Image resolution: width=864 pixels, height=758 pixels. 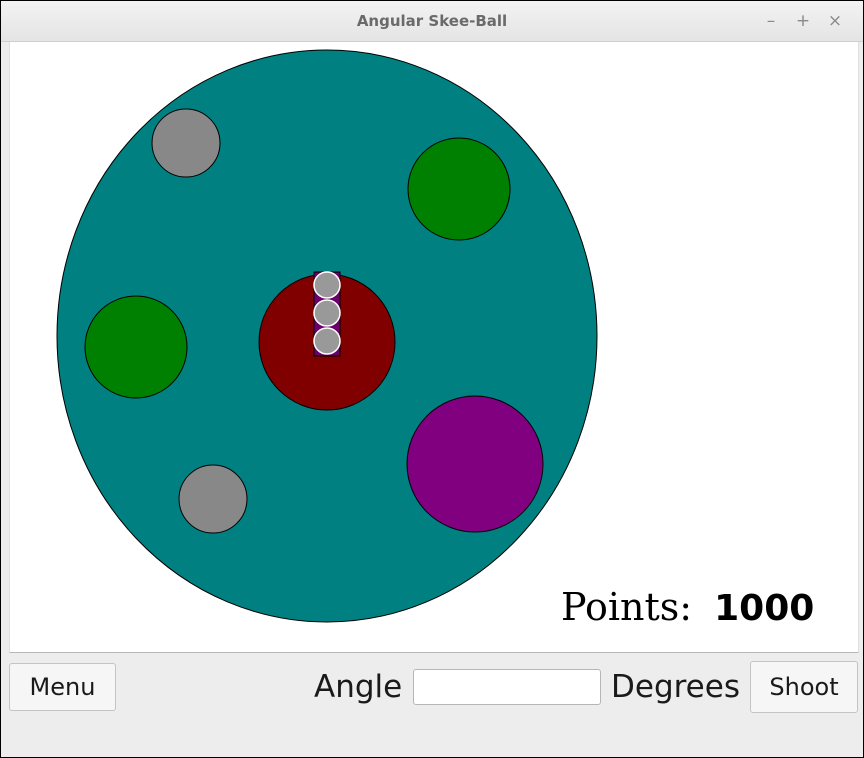 I want to click on title-bar: Angular Skee-Ball – + ×, so click(x=432, y=21).